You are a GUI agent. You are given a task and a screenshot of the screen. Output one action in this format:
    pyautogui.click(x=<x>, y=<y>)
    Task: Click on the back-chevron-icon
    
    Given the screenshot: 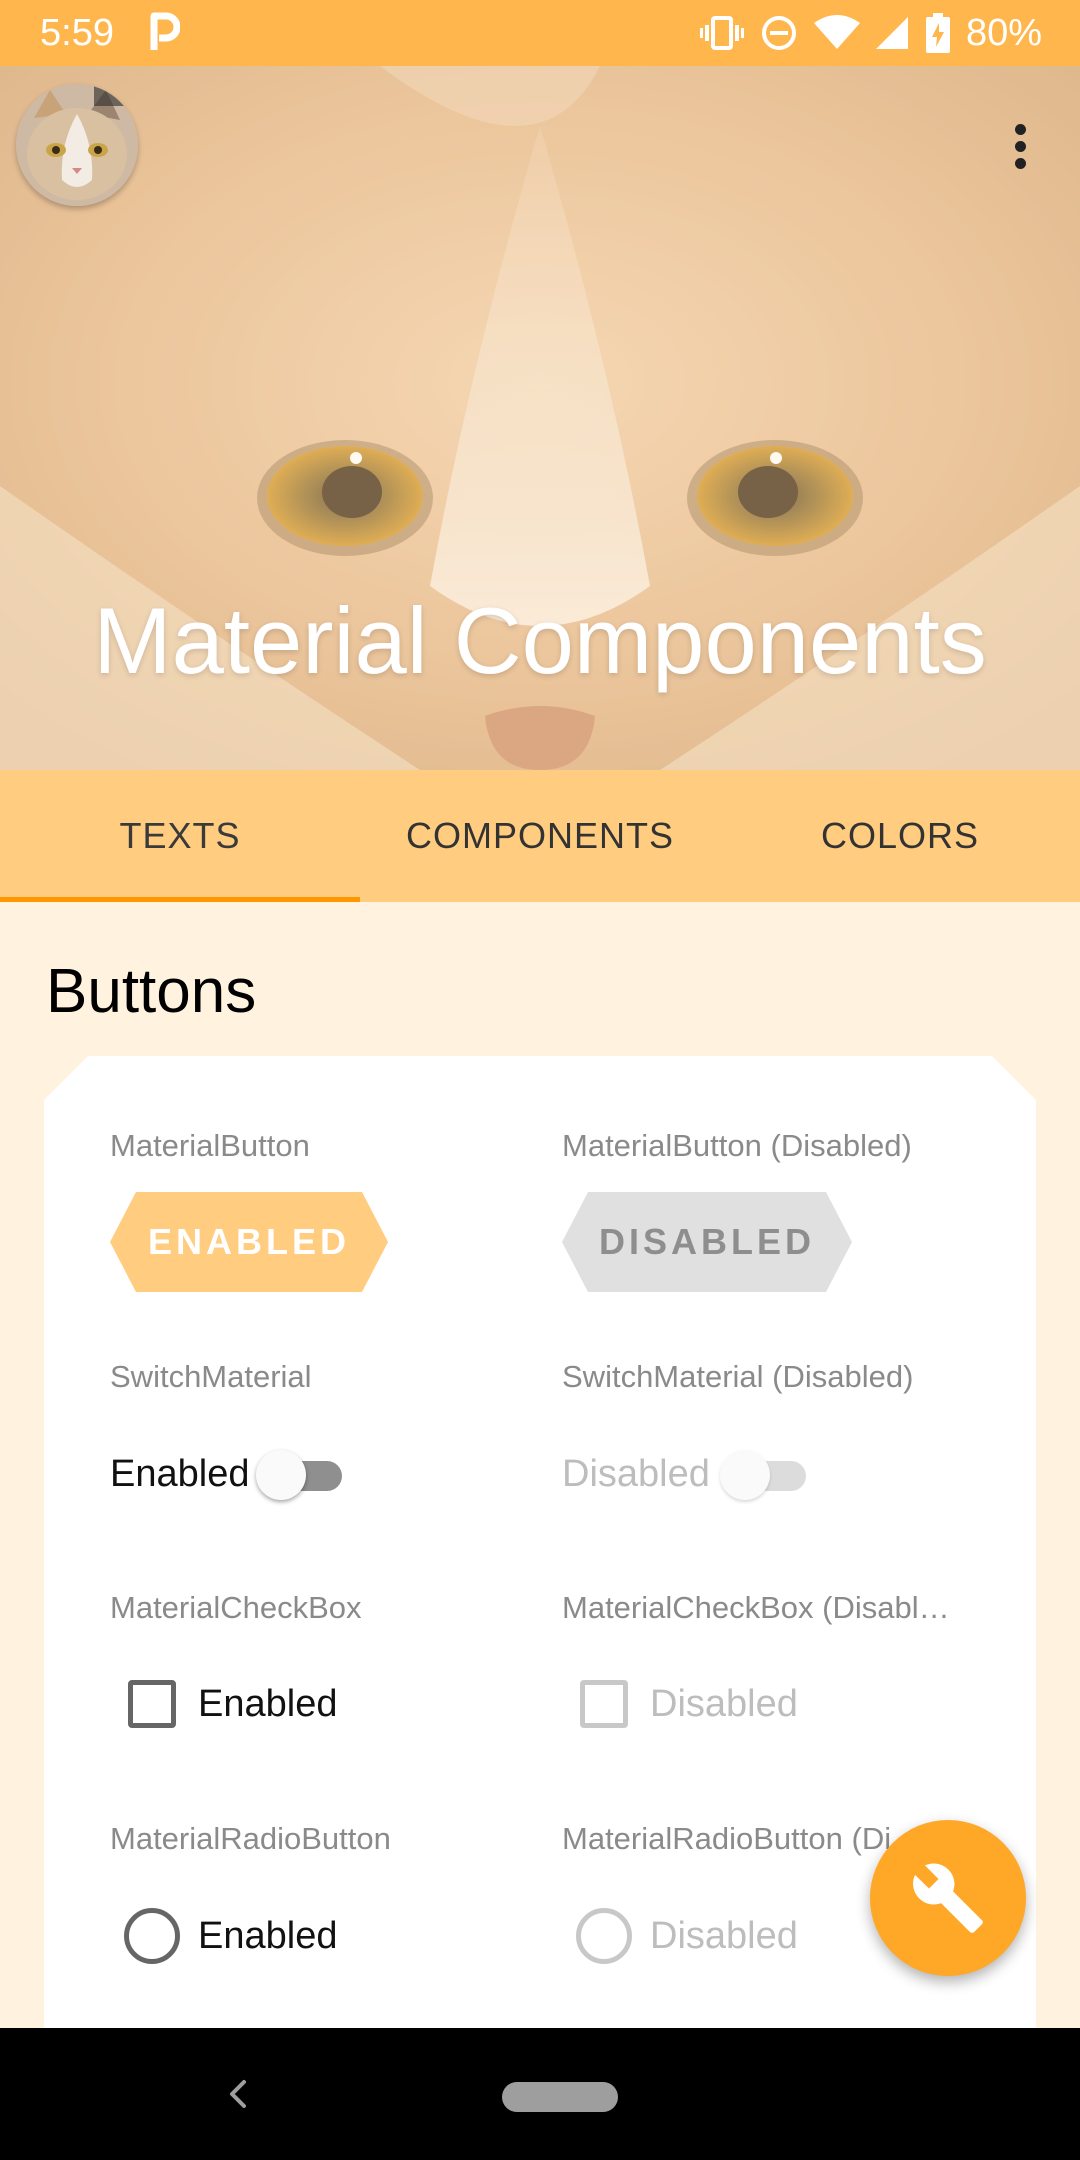 What is the action you would take?
    pyautogui.click(x=238, y=2094)
    